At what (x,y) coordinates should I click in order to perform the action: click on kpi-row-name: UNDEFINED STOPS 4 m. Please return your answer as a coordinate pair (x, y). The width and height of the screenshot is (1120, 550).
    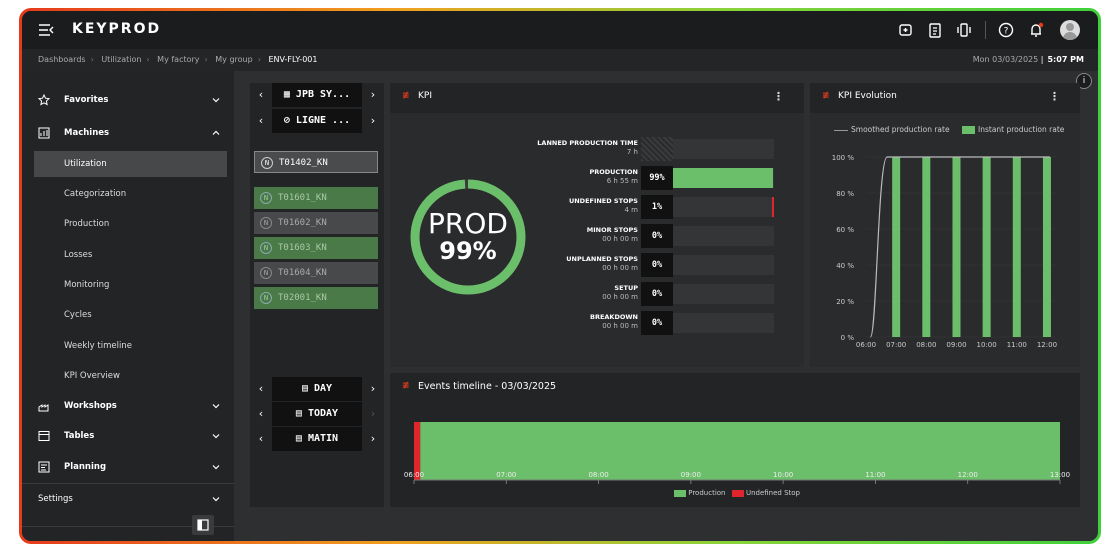
    Looking at the image, I should click on (603, 205).